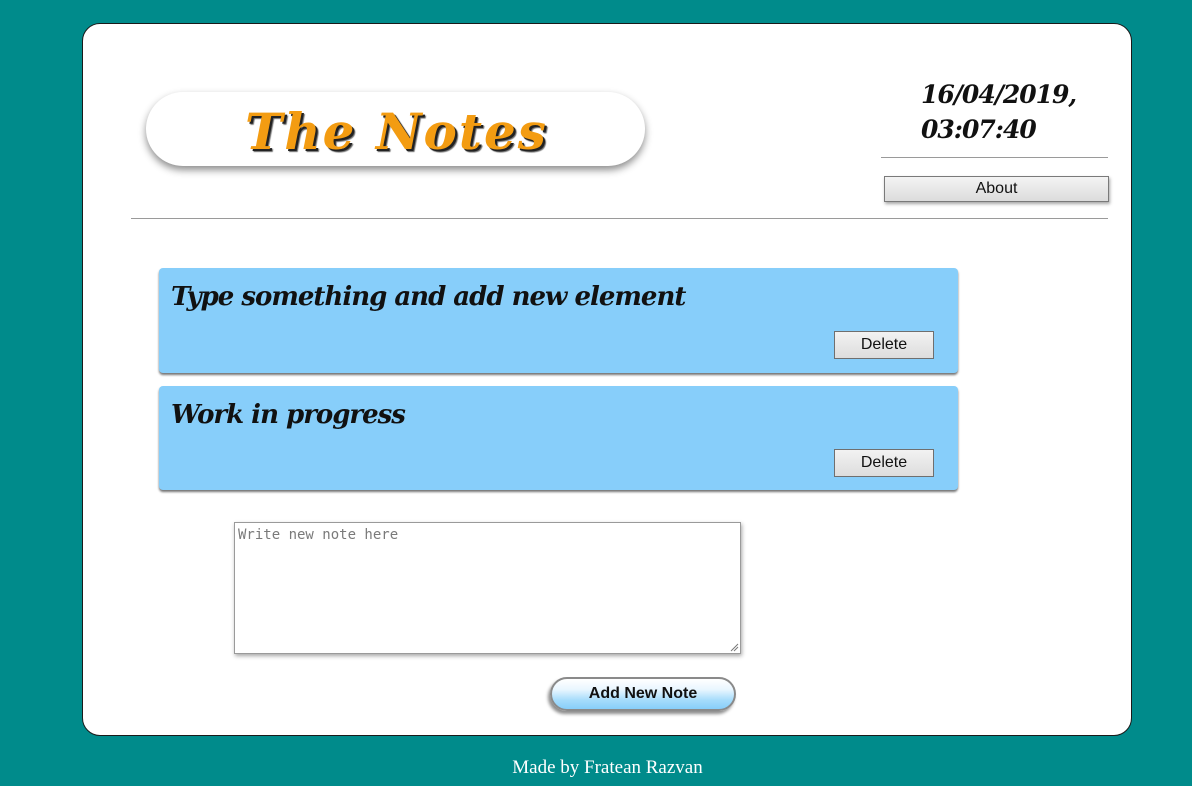  I want to click on date-time-display: 16/04/2019, 03:07:40, so click(1011, 112).